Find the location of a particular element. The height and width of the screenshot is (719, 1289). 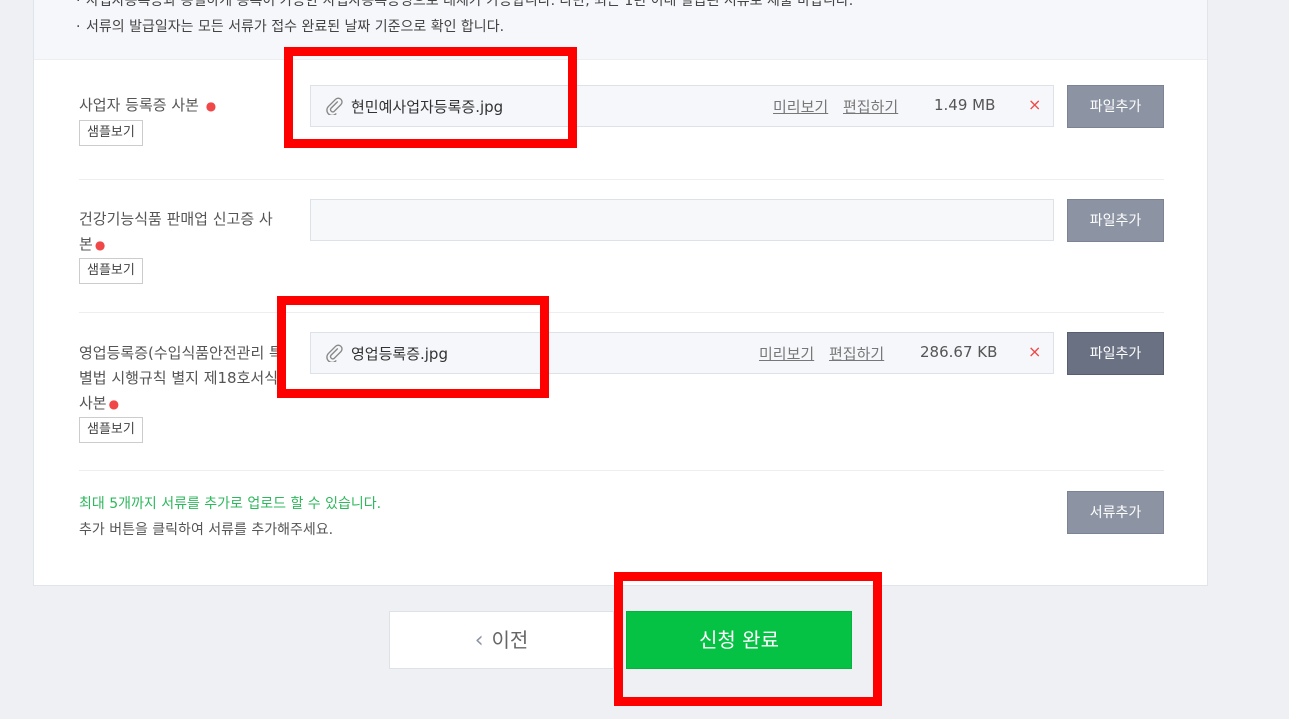

add-document-button: 서류추가 is located at coordinates (1115, 512).